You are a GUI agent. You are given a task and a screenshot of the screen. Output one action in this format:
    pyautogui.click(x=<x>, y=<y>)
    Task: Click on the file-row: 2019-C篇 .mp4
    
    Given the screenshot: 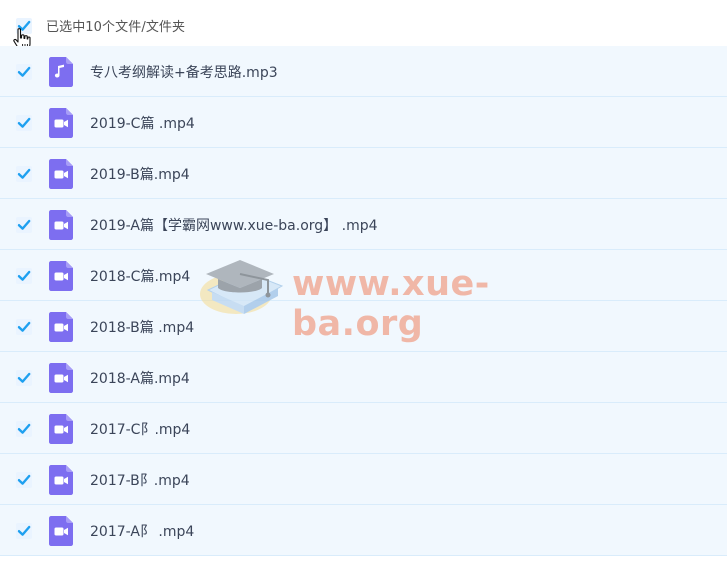 What is the action you would take?
    pyautogui.click(x=363, y=122)
    